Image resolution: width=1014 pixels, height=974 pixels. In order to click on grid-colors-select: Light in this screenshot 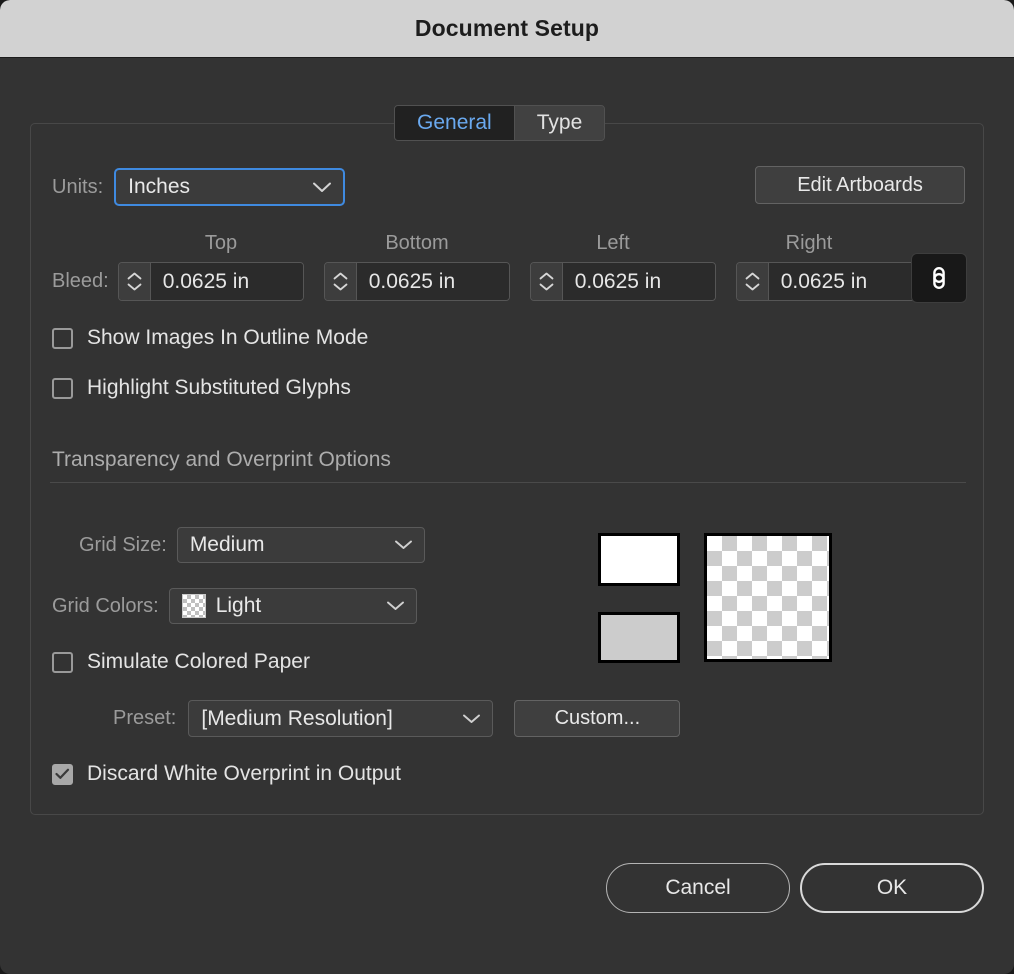, I will do `click(292, 606)`.